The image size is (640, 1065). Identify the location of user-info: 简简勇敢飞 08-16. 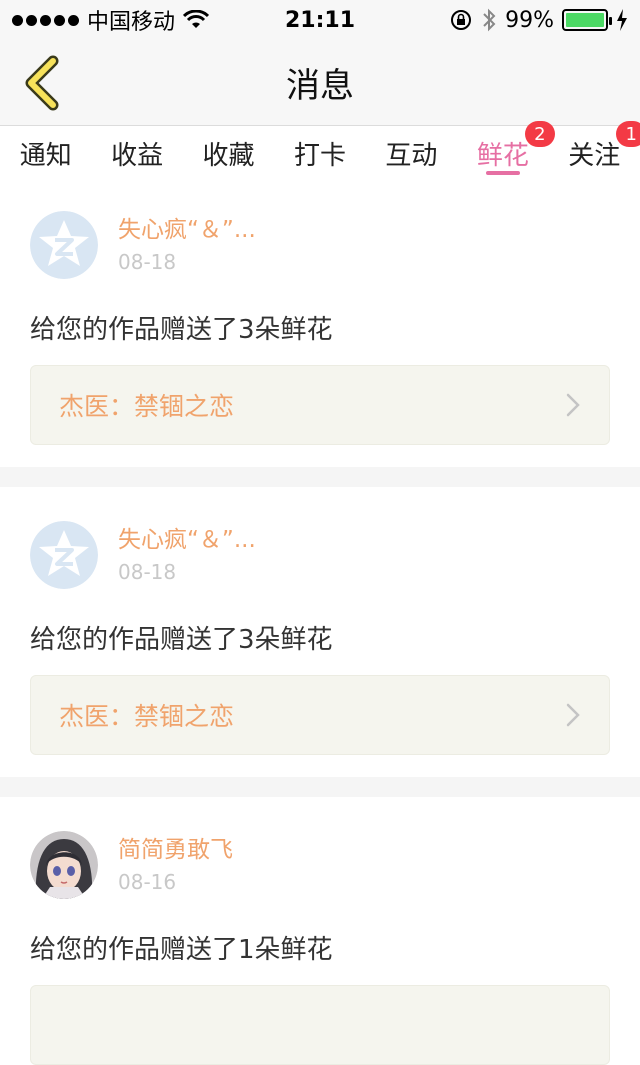
(175, 865).